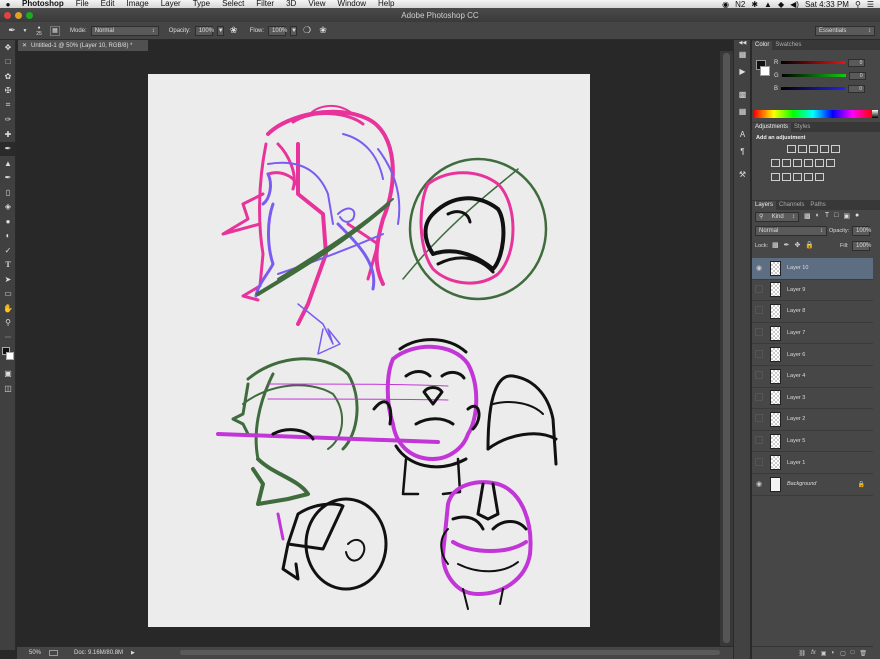 The height and width of the screenshot is (659, 880). I want to click on menu-type: Type, so click(201, 4).